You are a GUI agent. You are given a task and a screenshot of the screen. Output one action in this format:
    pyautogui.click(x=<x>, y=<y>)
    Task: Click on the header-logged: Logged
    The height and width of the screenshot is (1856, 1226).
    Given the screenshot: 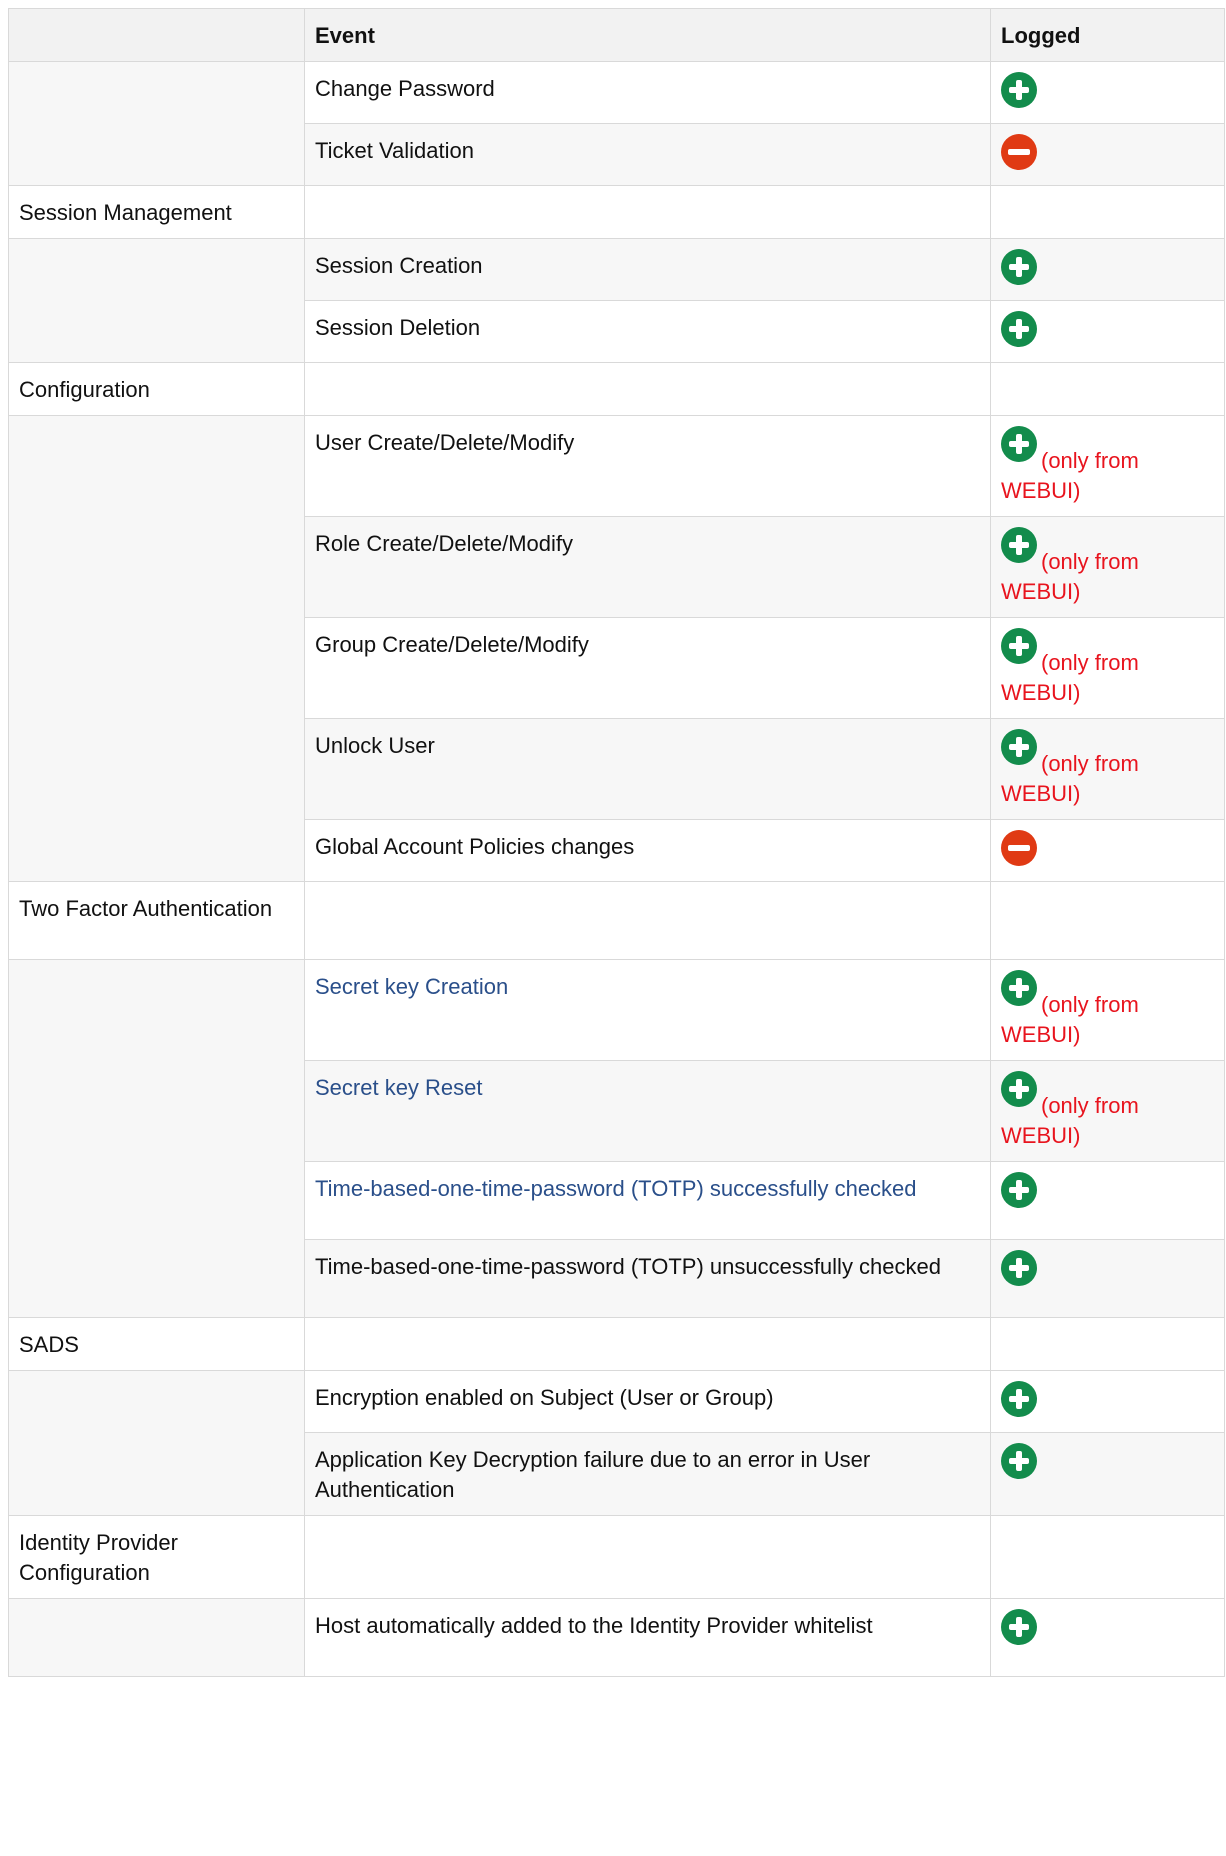 What is the action you would take?
    pyautogui.click(x=1107, y=35)
    